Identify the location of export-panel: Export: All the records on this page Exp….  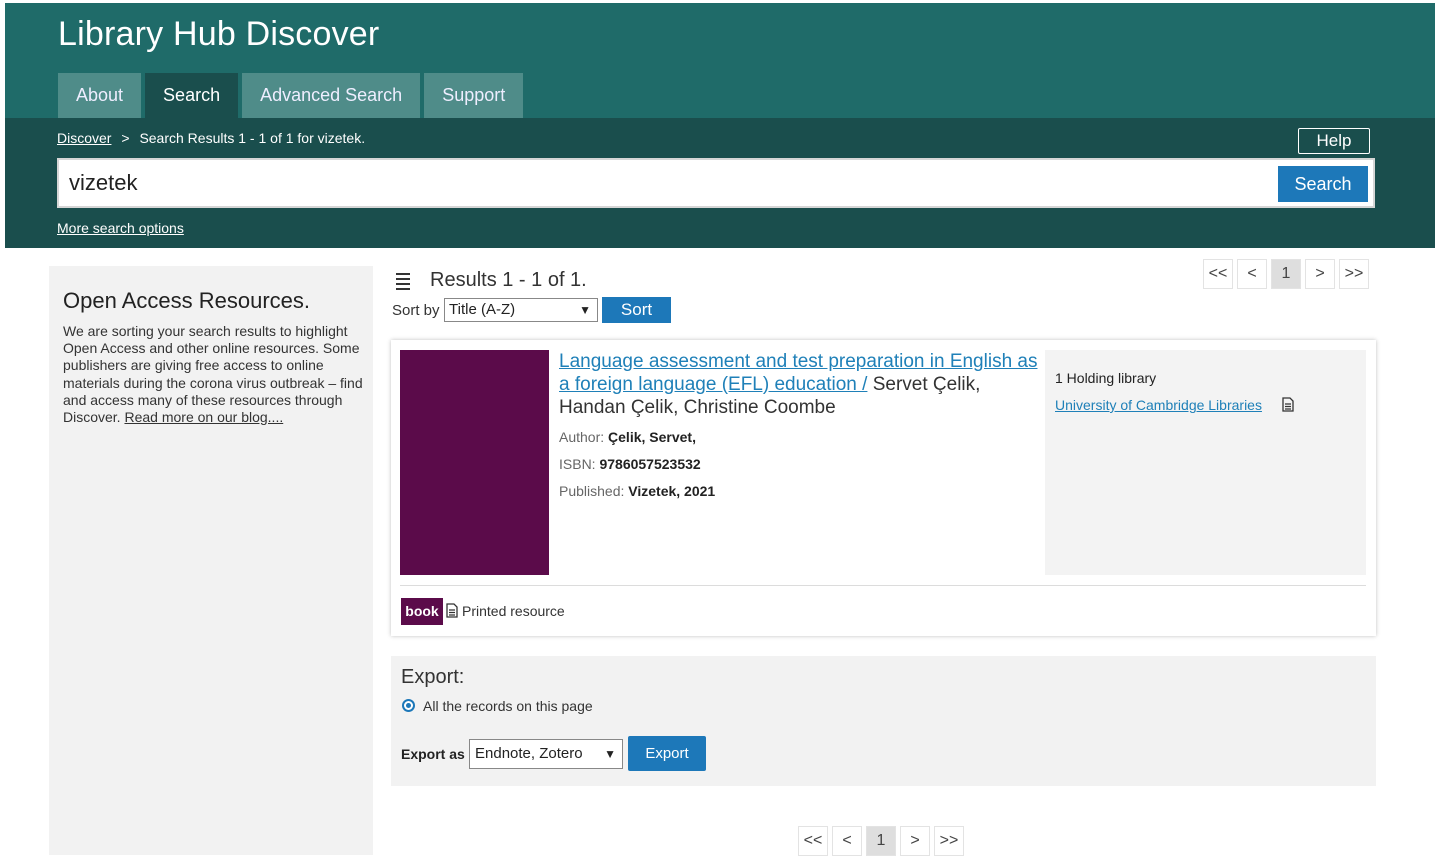
(883, 721).